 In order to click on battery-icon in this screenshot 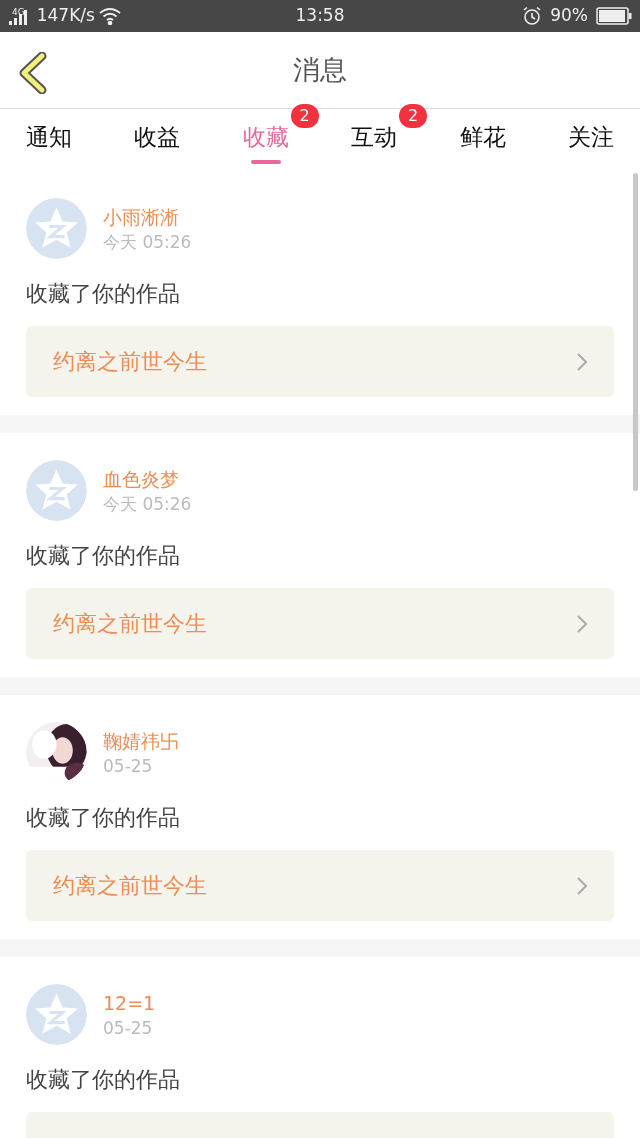, I will do `click(614, 16)`.